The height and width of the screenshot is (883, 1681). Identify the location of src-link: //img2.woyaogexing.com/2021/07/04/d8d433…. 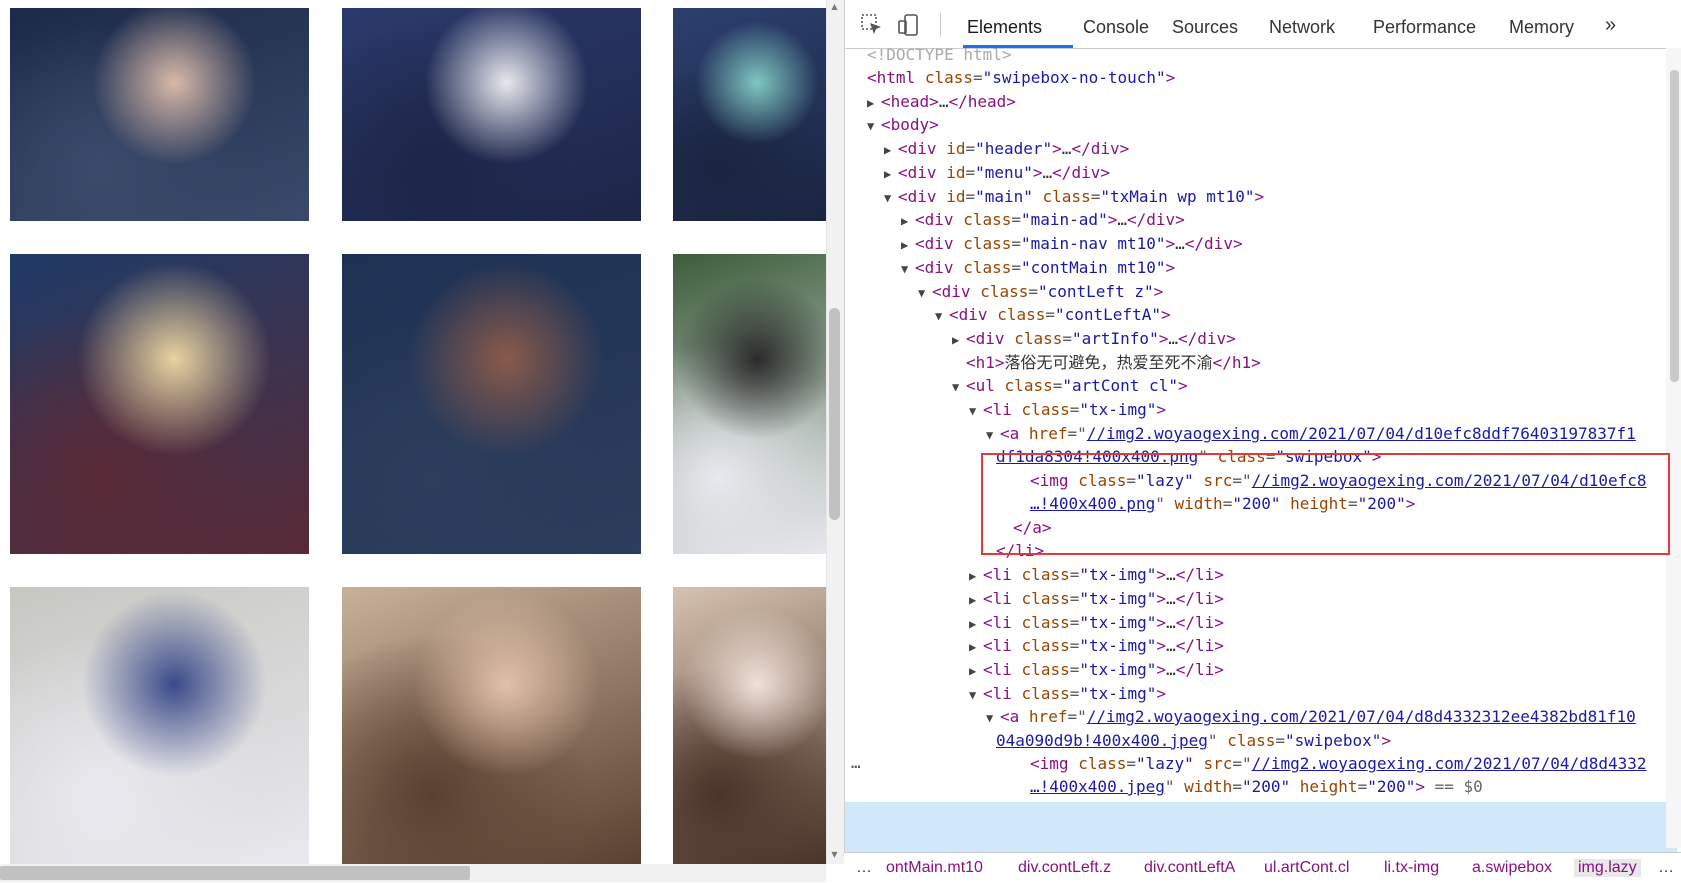
(1449, 763).